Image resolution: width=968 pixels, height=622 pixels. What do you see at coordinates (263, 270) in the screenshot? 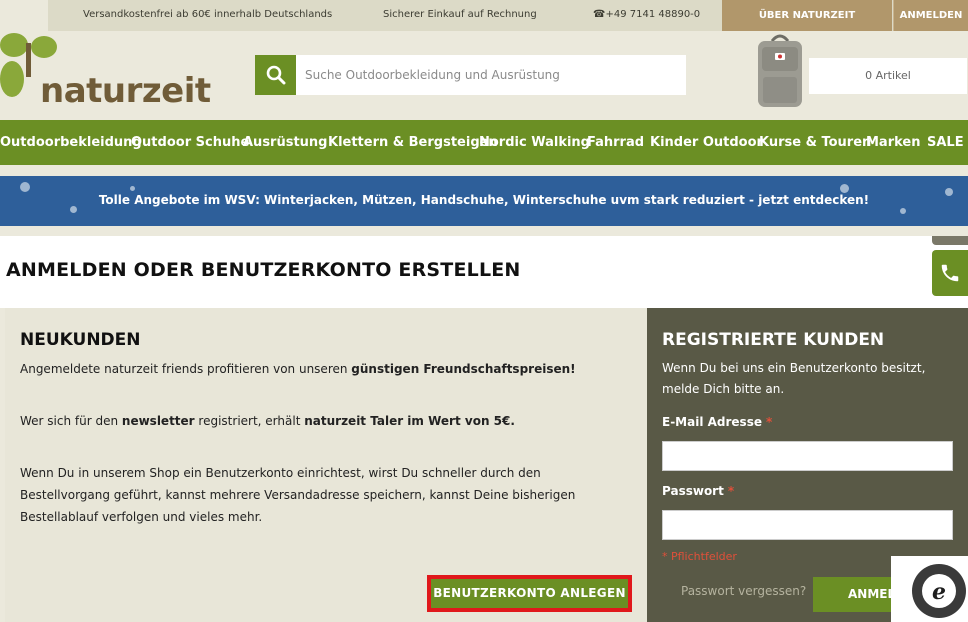
I see `page-title: ANMELDEN ODER BENUTZERKONTO ERSTELLEN` at bounding box center [263, 270].